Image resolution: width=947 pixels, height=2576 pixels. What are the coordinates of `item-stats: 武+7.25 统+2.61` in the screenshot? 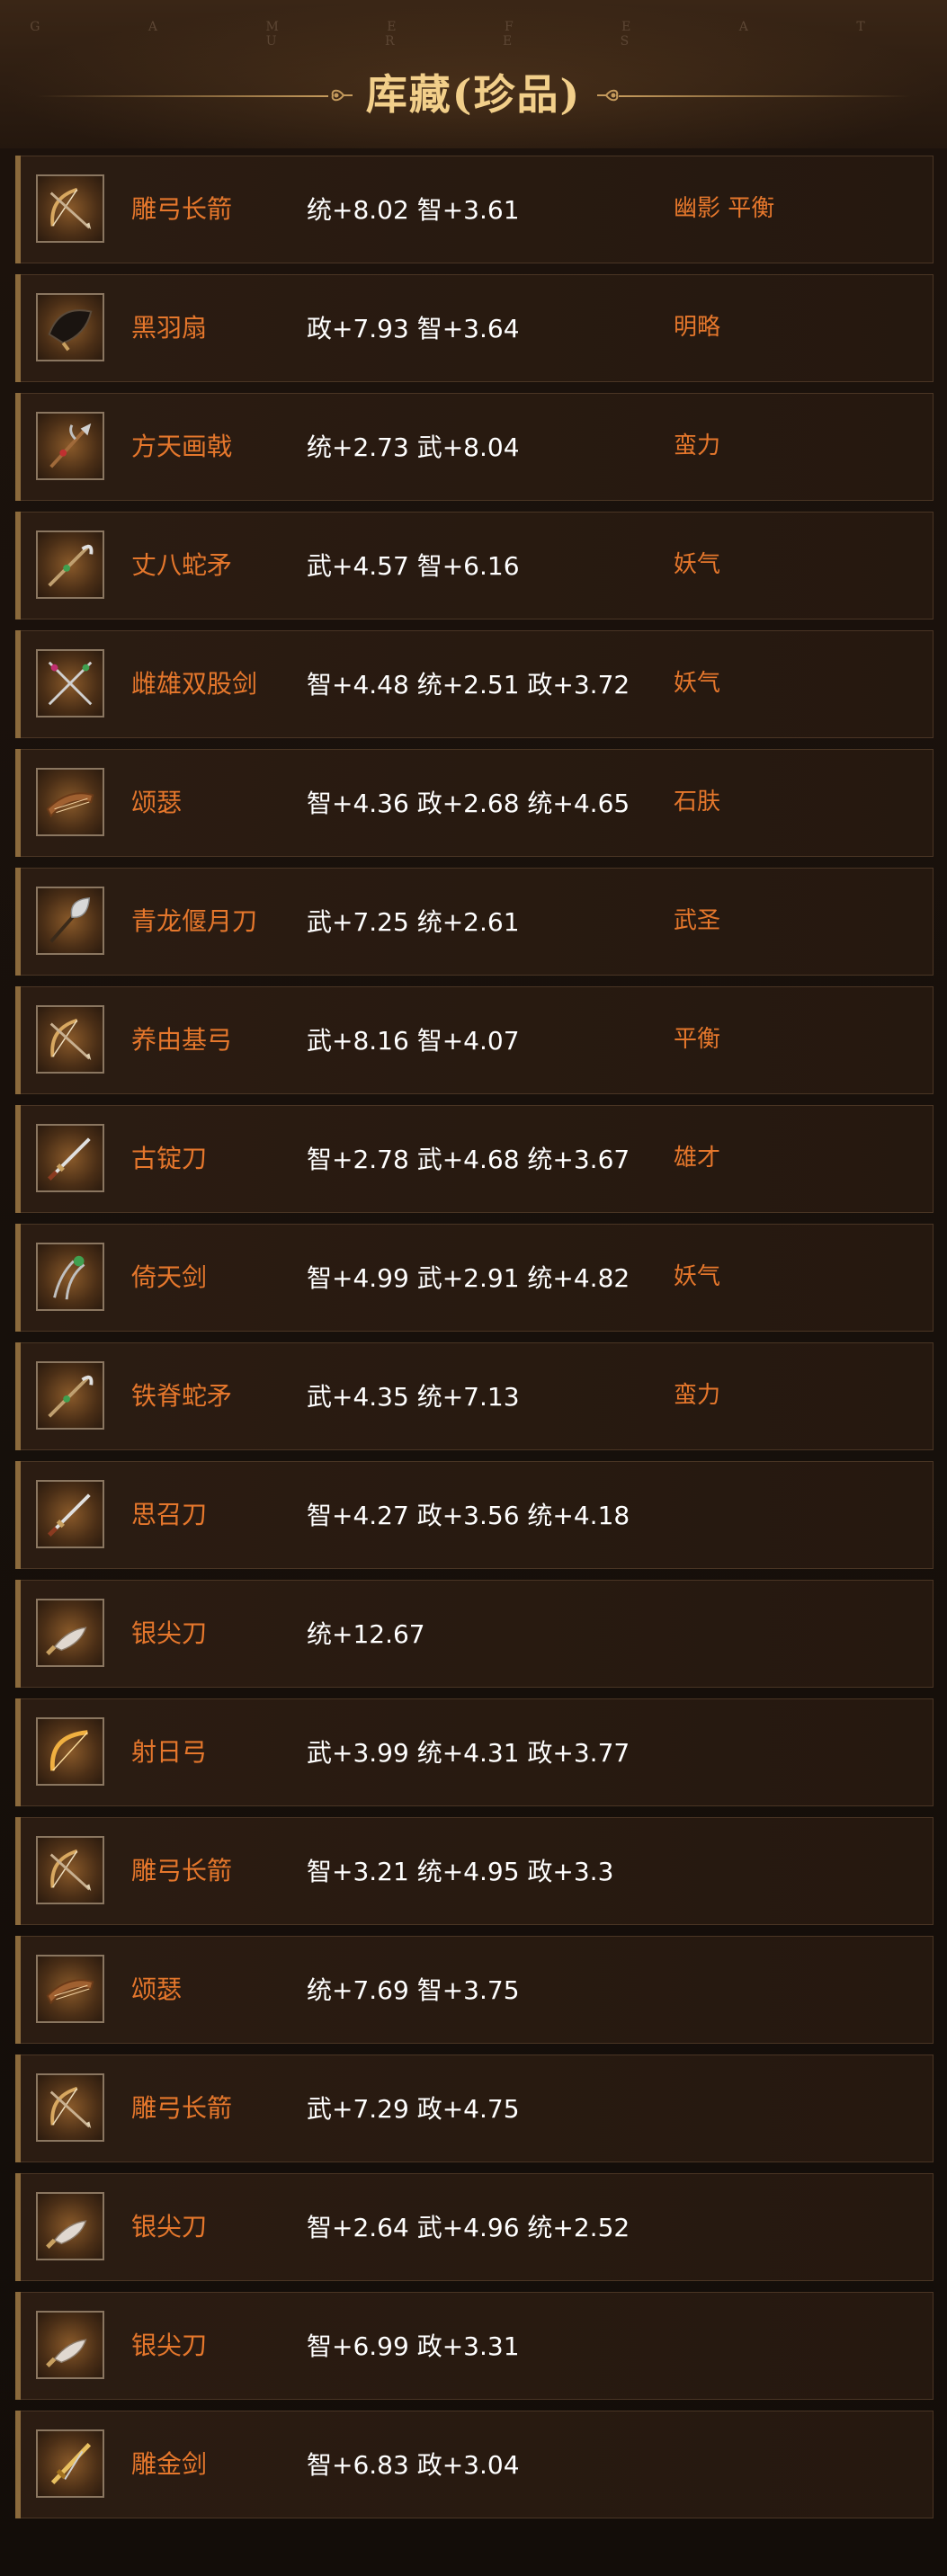 It's located at (413, 922).